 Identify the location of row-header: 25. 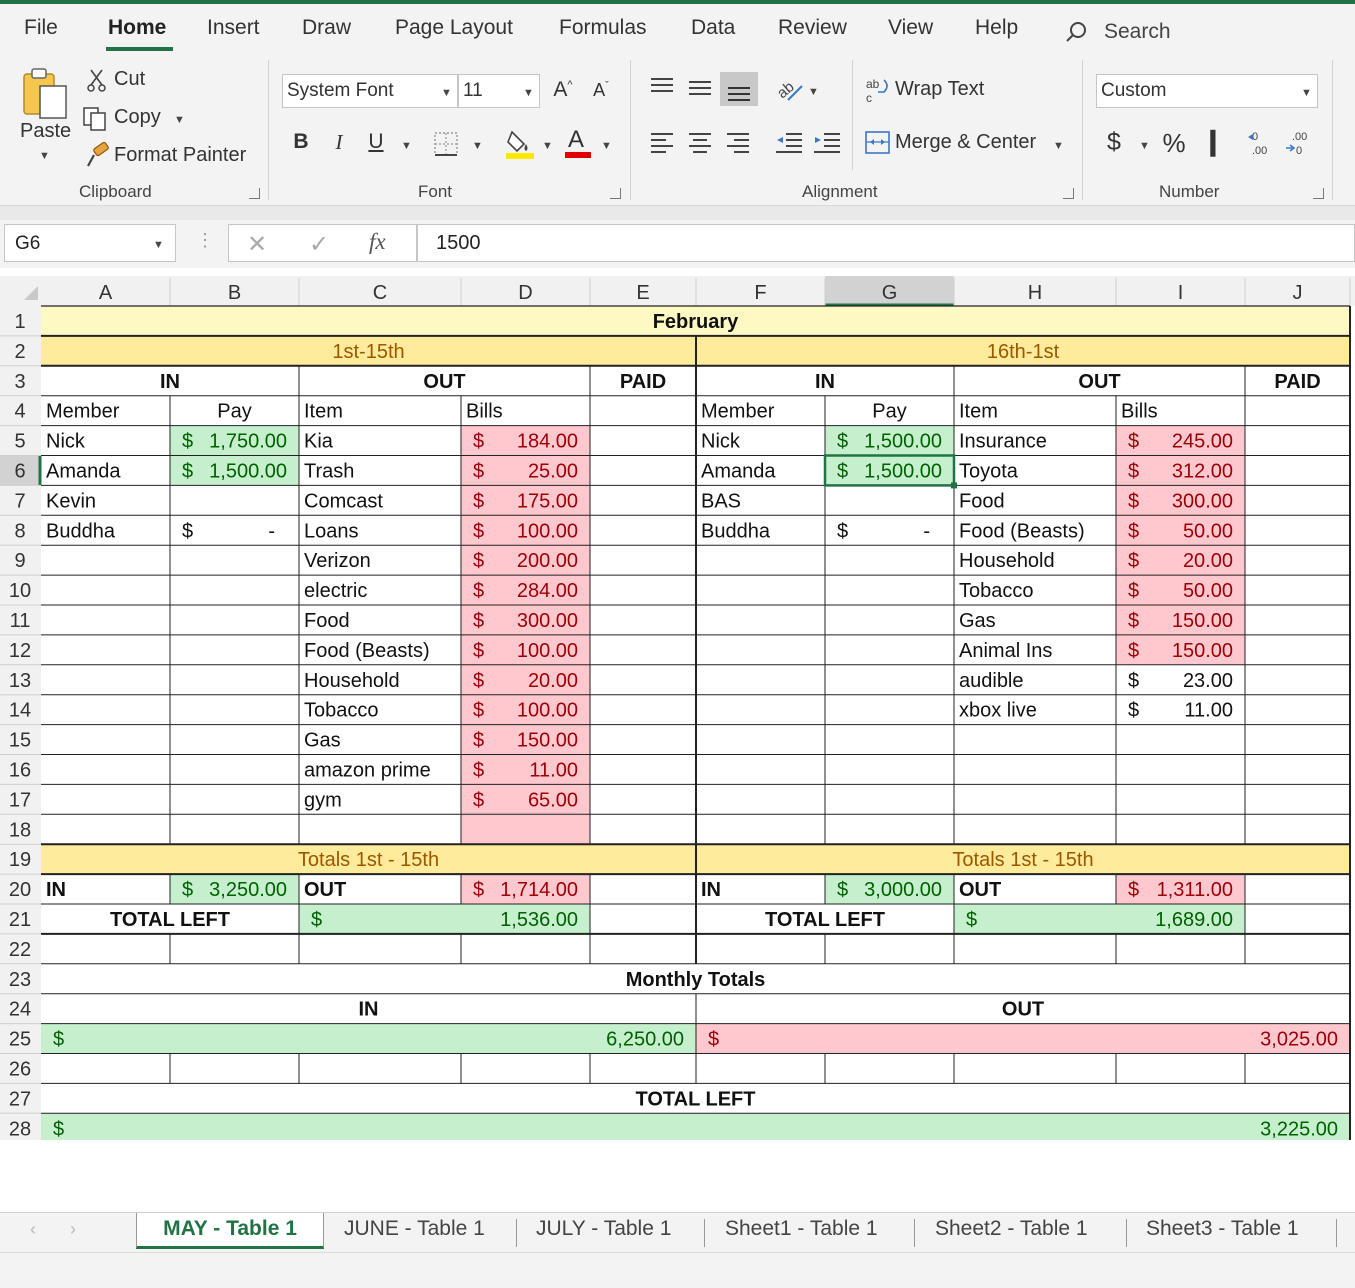
(20, 1040).